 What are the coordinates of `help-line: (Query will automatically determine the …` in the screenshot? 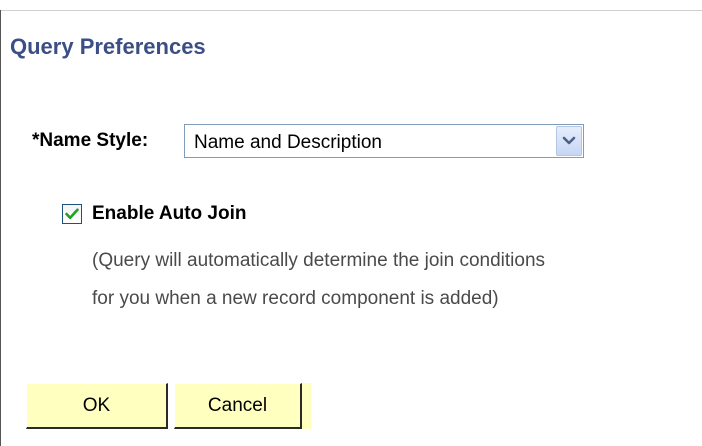 It's located at (319, 260).